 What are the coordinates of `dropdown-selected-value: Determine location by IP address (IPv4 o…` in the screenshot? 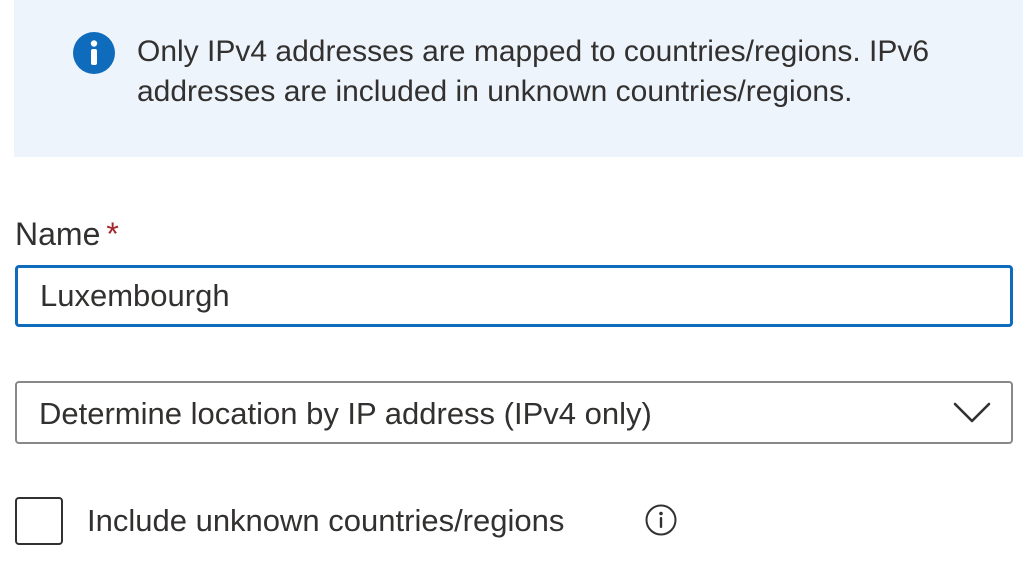 It's located at (345, 413).